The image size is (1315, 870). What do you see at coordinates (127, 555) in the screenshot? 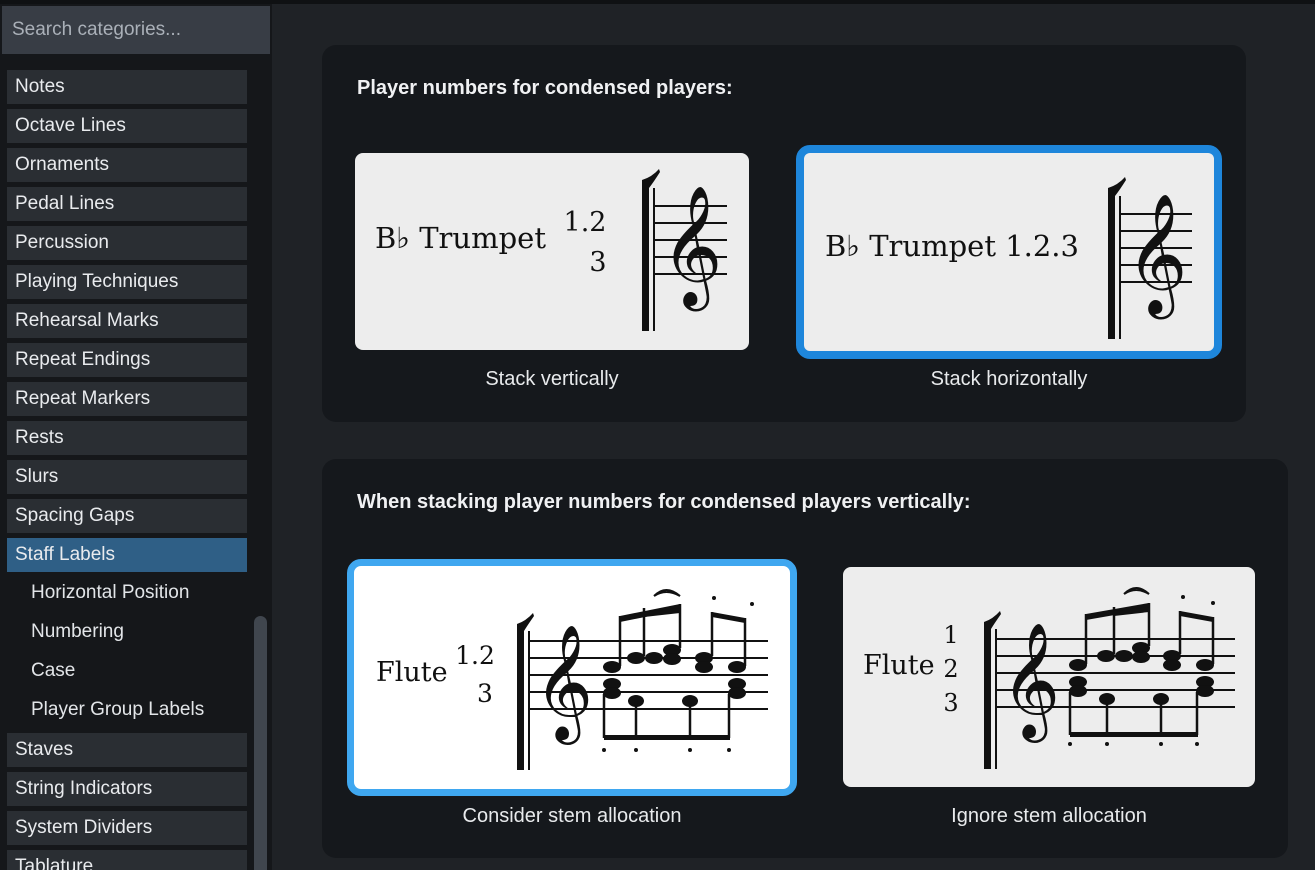
I see `sidebar-item-staff-labels: Staff Labels` at bounding box center [127, 555].